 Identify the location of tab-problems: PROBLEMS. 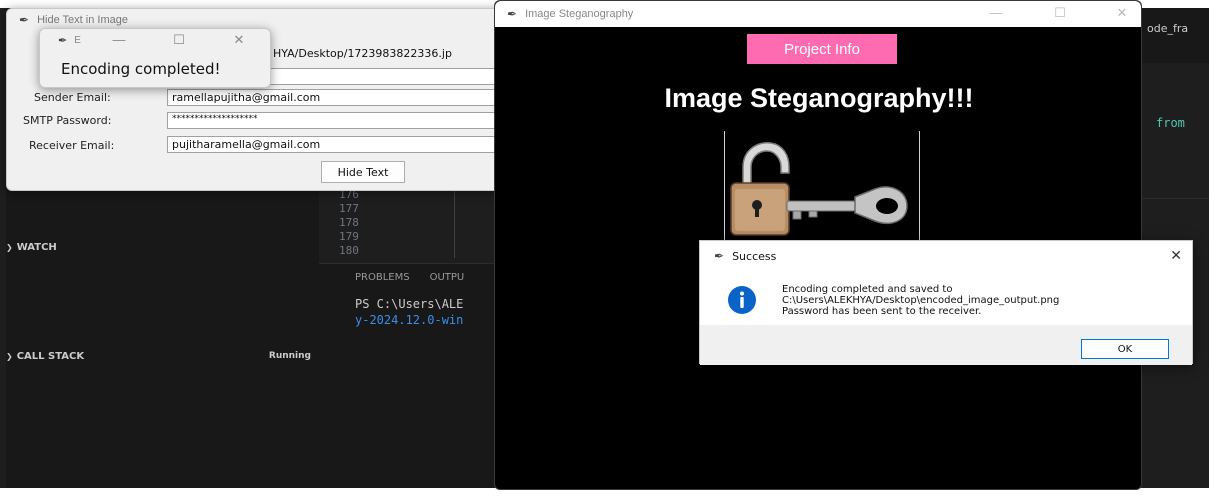
(382, 277).